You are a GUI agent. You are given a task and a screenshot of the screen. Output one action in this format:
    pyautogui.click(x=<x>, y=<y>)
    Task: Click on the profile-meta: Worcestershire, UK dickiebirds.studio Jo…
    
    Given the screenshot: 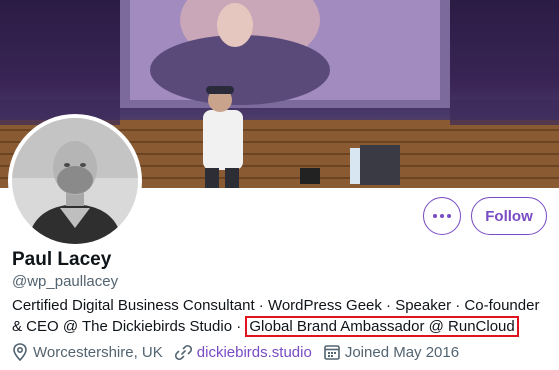 What is the action you would take?
    pyautogui.click(x=241, y=352)
    